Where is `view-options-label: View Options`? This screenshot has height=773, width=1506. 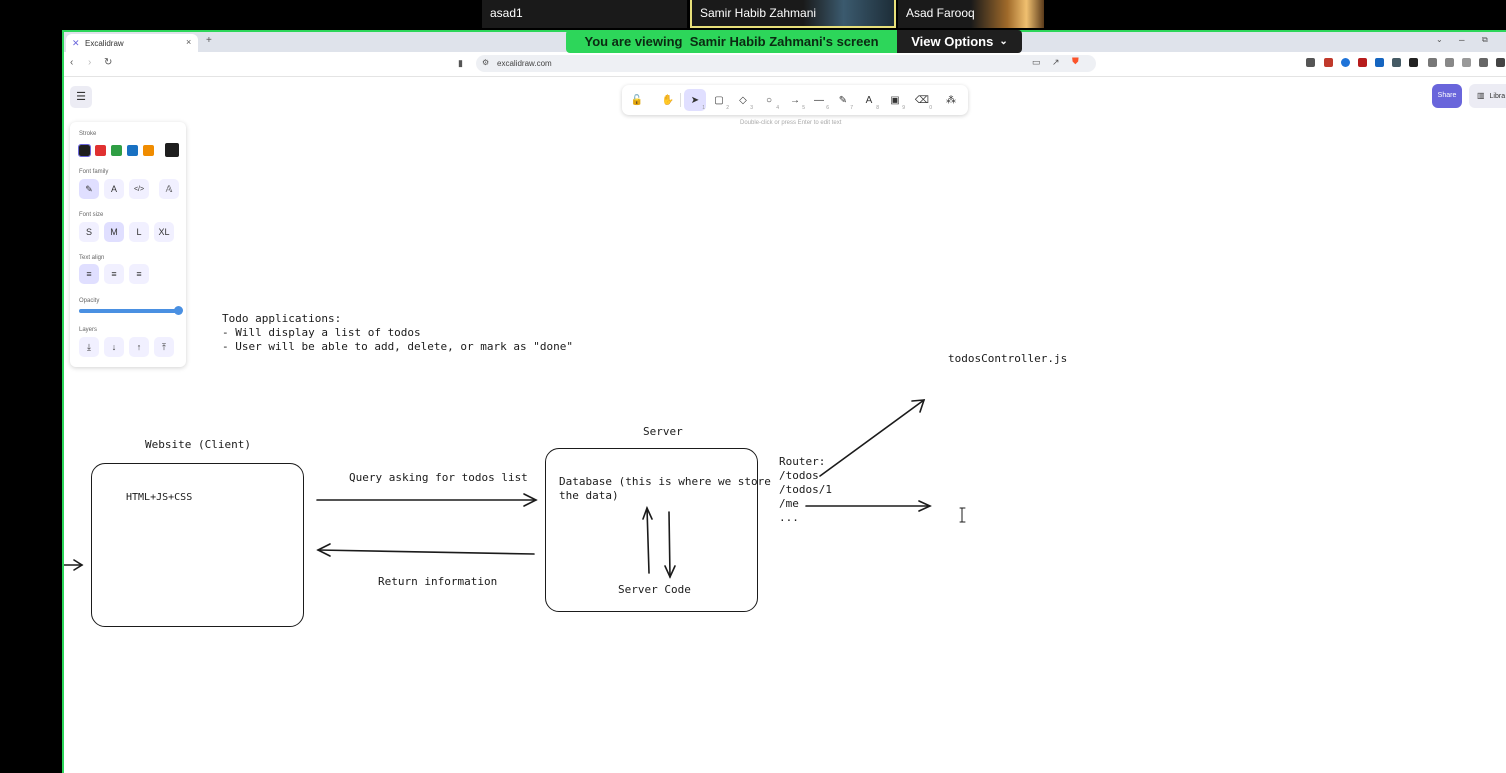
view-options-label: View Options is located at coordinates (952, 41).